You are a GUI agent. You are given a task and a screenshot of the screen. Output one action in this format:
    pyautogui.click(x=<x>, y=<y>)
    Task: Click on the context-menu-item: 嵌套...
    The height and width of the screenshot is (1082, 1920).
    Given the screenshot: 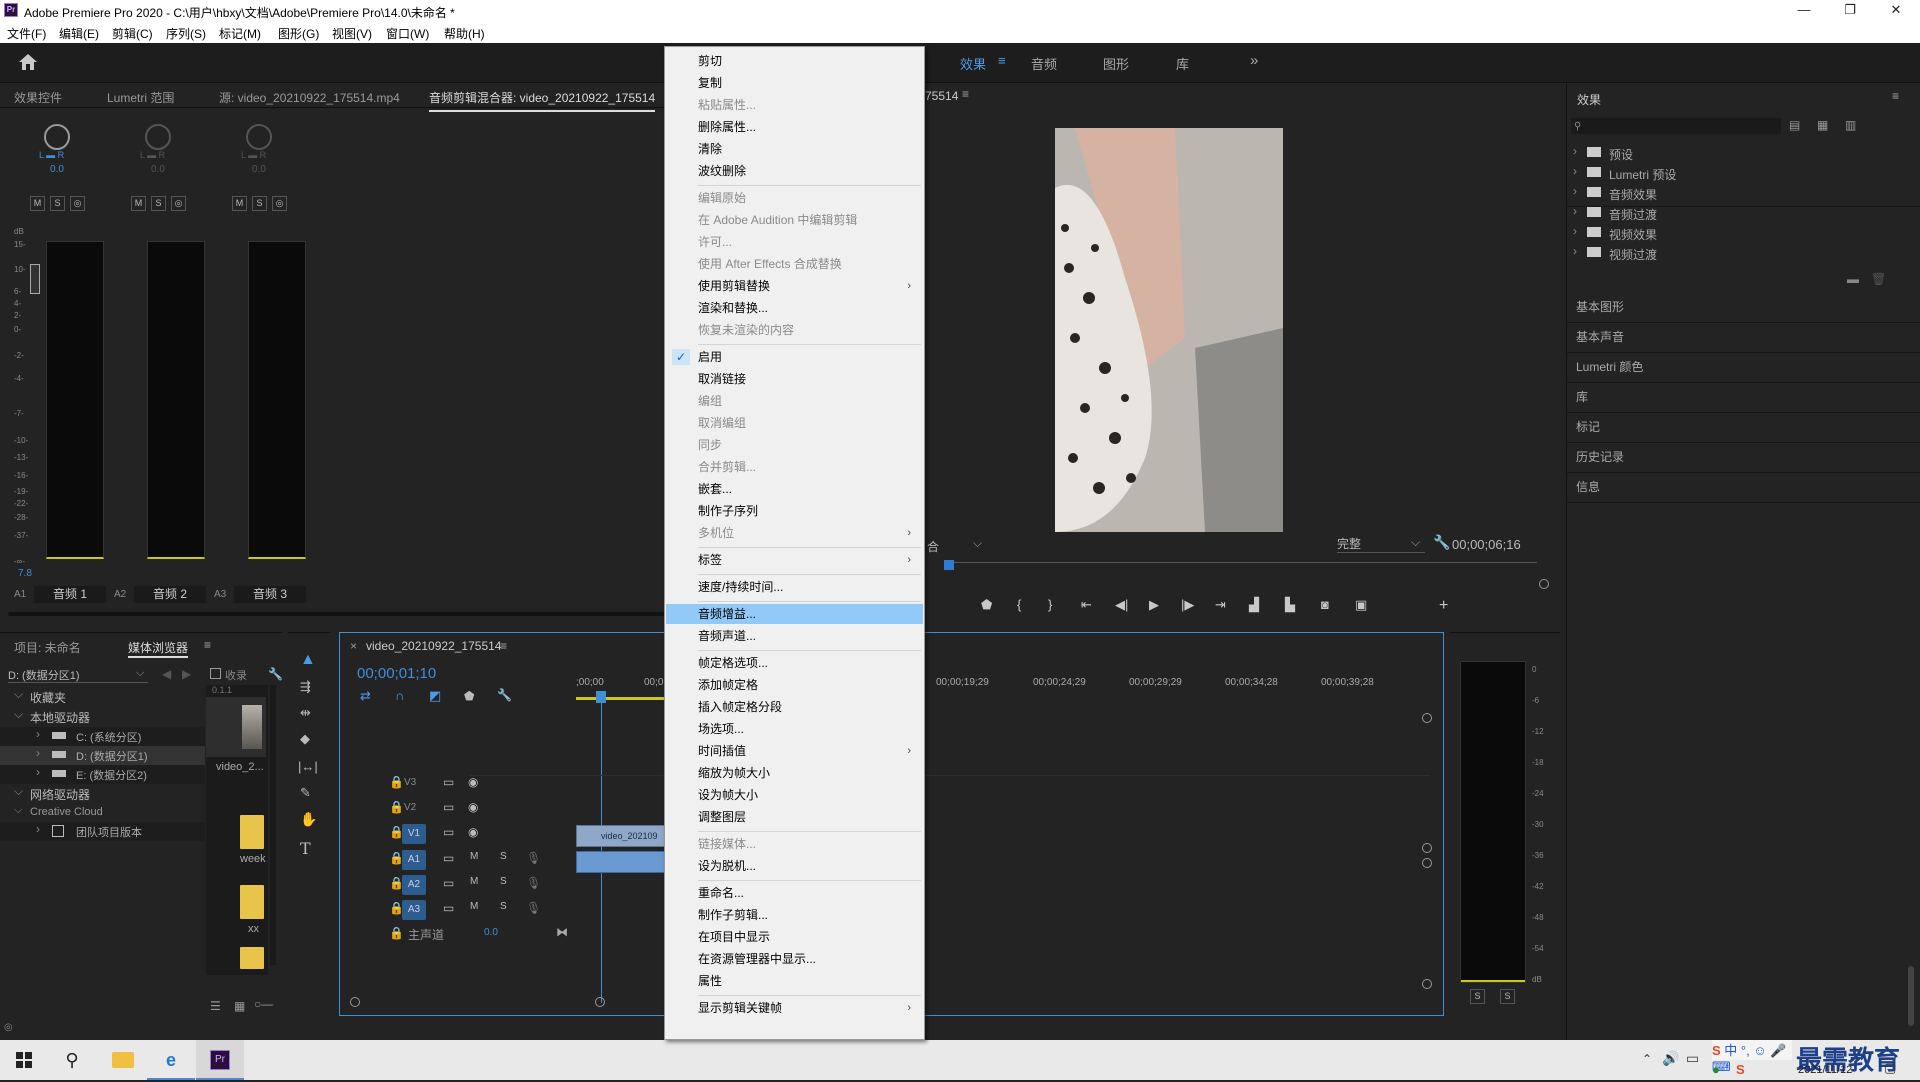 What is the action you would take?
    pyautogui.click(x=794, y=489)
    